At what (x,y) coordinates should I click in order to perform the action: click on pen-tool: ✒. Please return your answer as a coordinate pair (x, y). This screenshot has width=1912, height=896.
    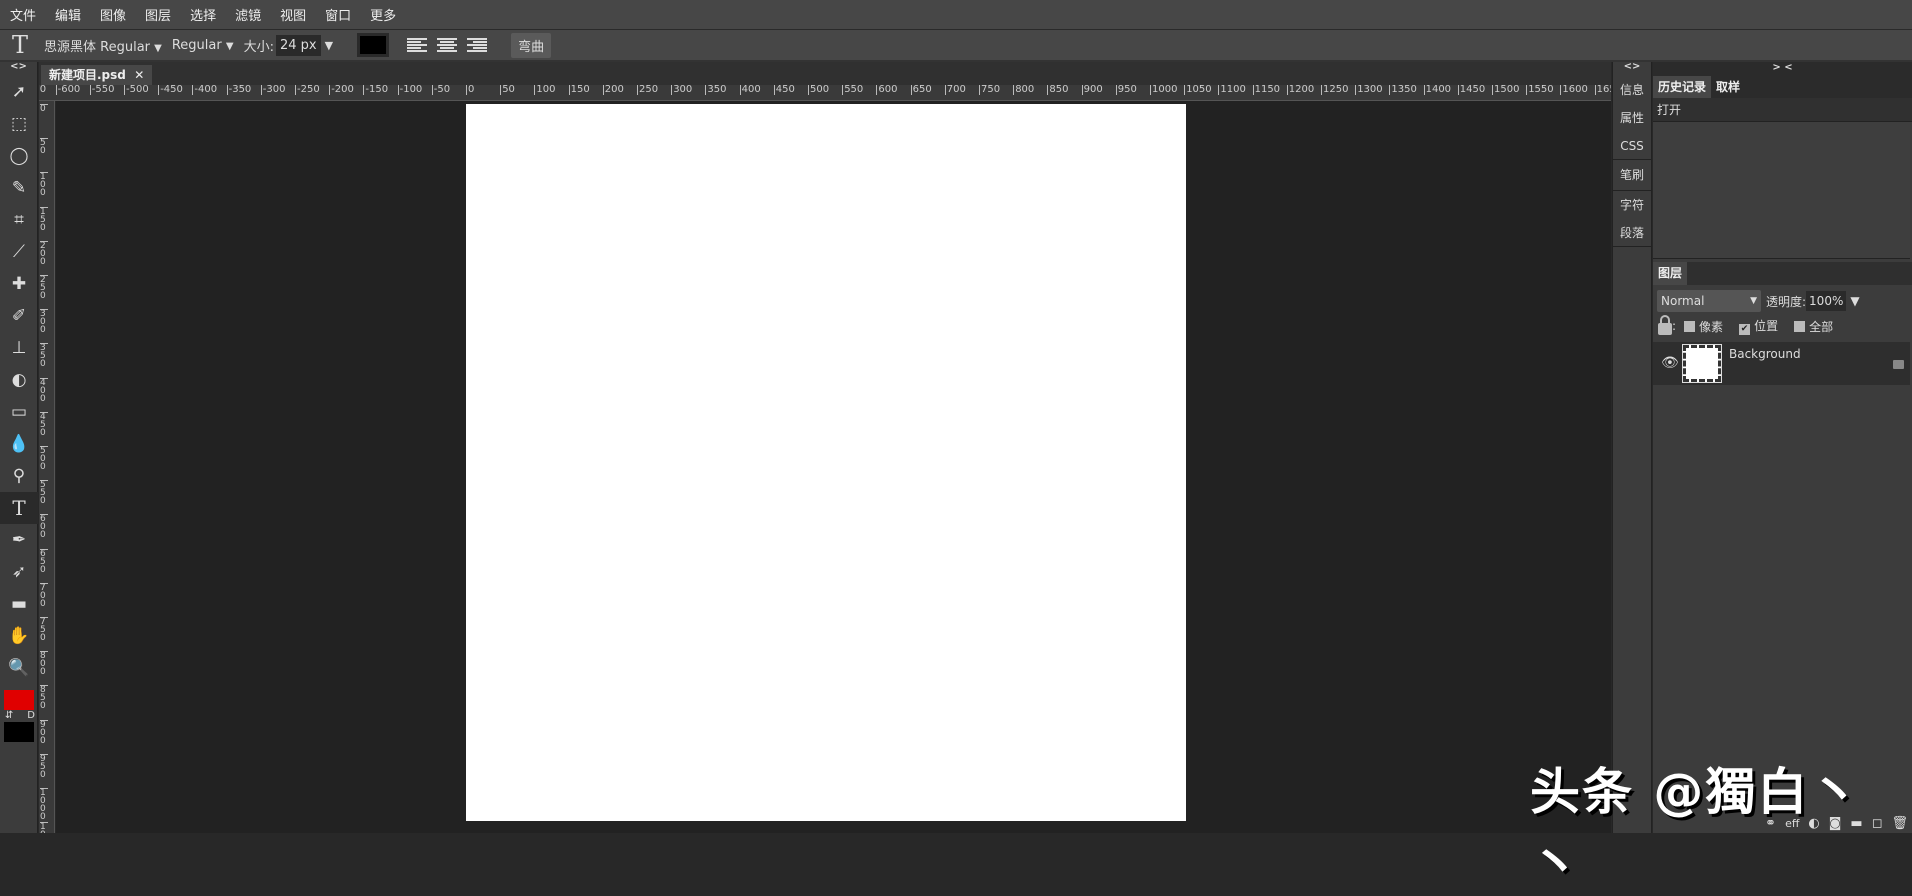
    Looking at the image, I should click on (19, 540).